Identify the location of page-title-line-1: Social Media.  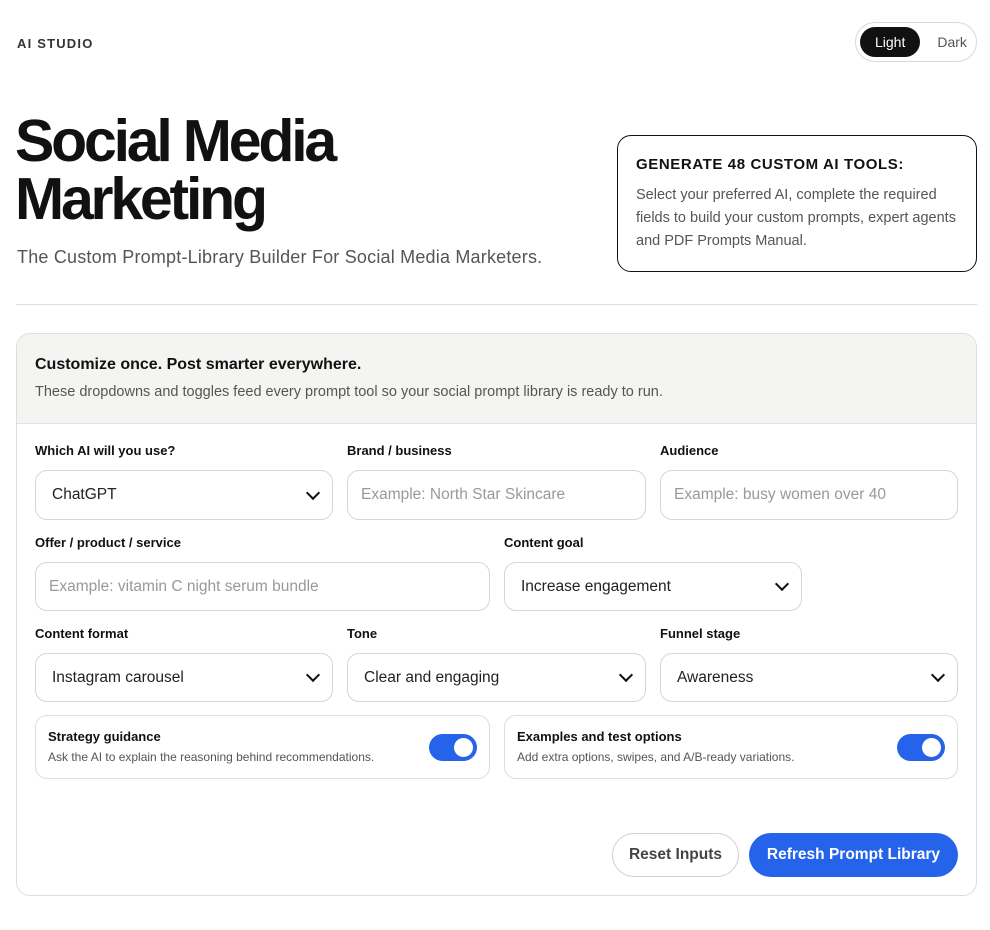
(176, 141).